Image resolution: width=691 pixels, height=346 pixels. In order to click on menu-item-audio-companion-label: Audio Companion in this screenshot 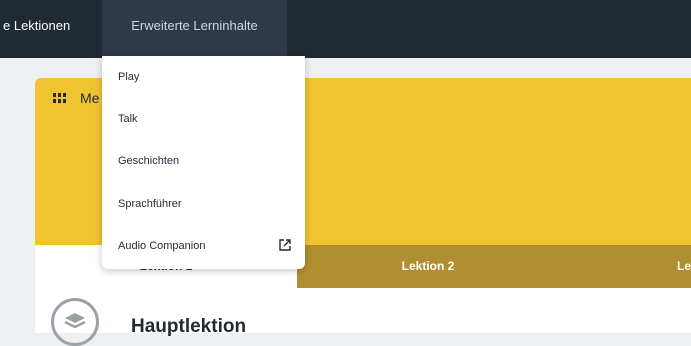, I will do `click(162, 246)`.